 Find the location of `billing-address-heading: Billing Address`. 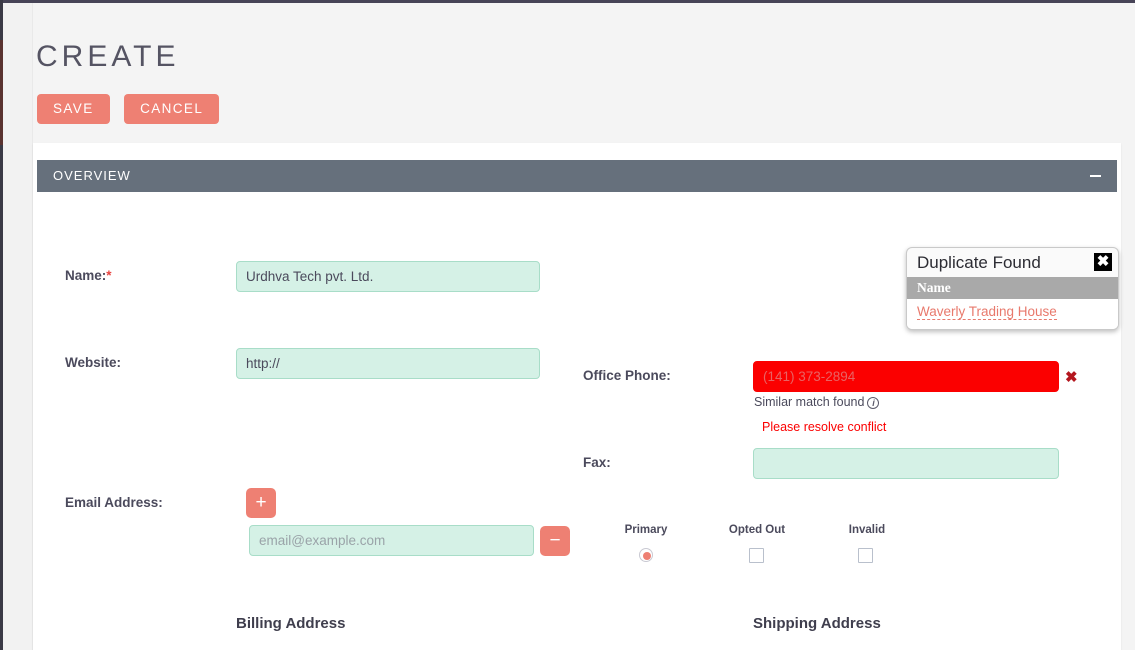

billing-address-heading: Billing Address is located at coordinates (291, 623).